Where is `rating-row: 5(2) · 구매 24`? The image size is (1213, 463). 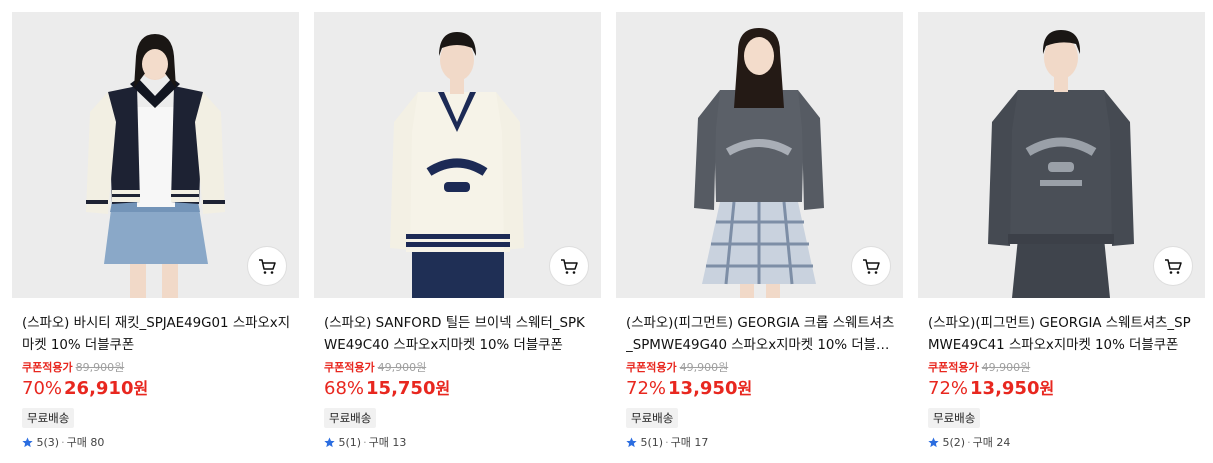 rating-row: 5(2) · 구매 24 is located at coordinates (969, 443).